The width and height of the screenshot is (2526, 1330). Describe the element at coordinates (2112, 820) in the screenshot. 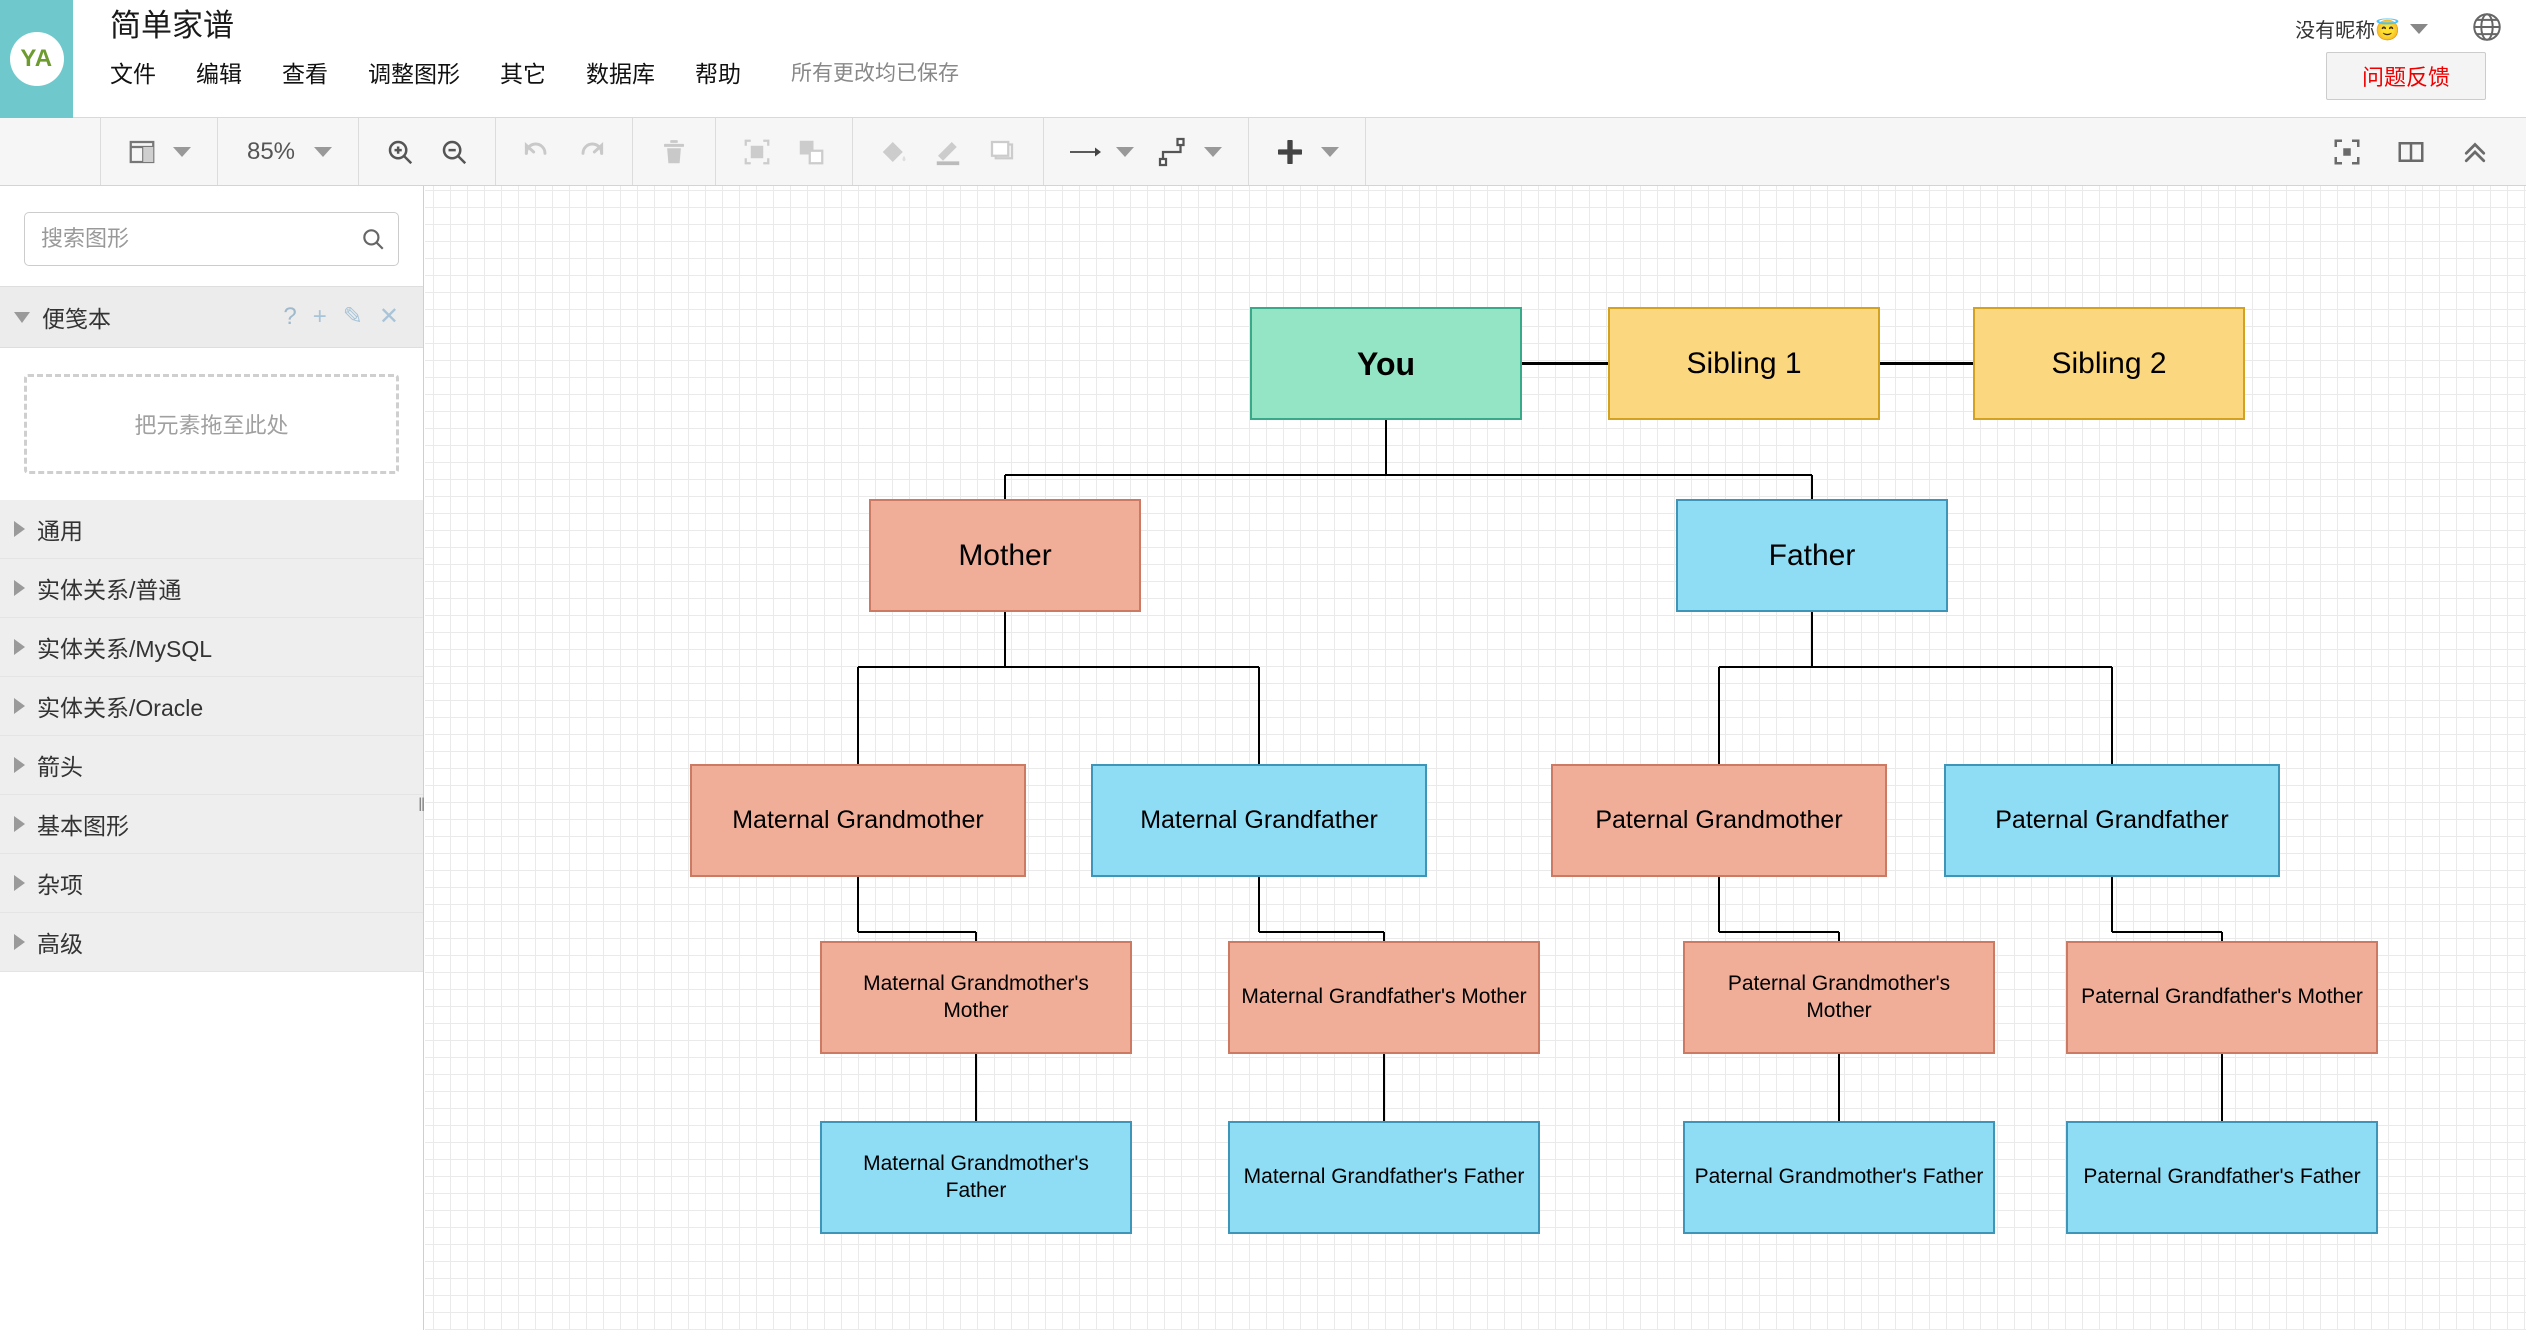

I see `diagram-node-pgf: Paternal Grandfather` at that location.